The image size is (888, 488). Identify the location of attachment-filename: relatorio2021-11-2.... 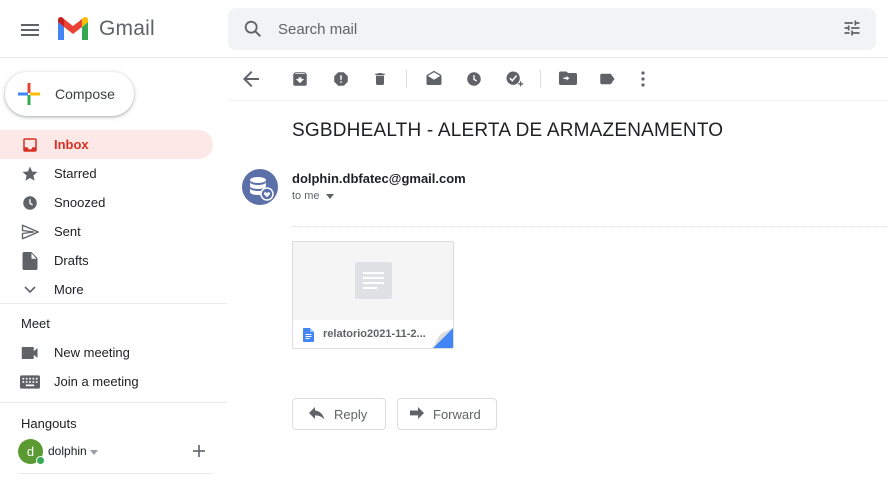
(374, 334).